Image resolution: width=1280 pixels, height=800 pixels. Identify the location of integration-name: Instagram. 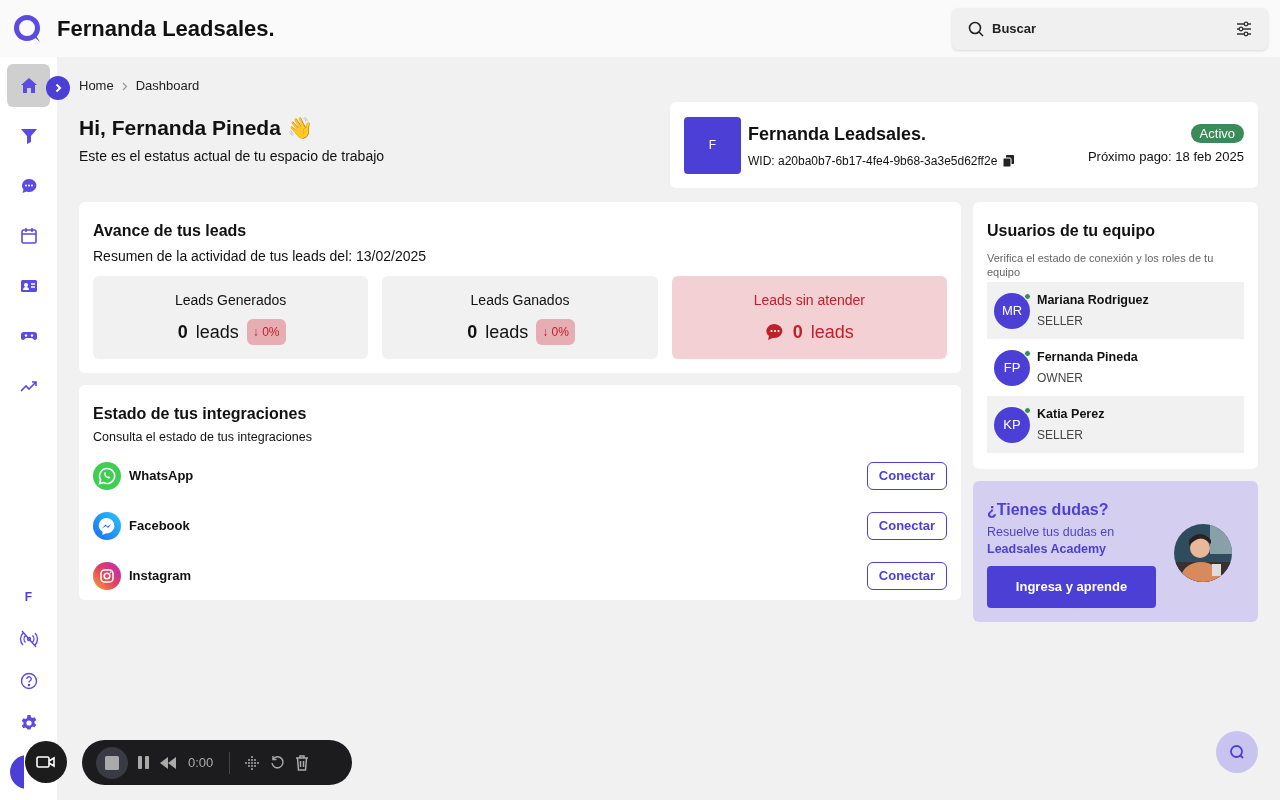
(160, 576).